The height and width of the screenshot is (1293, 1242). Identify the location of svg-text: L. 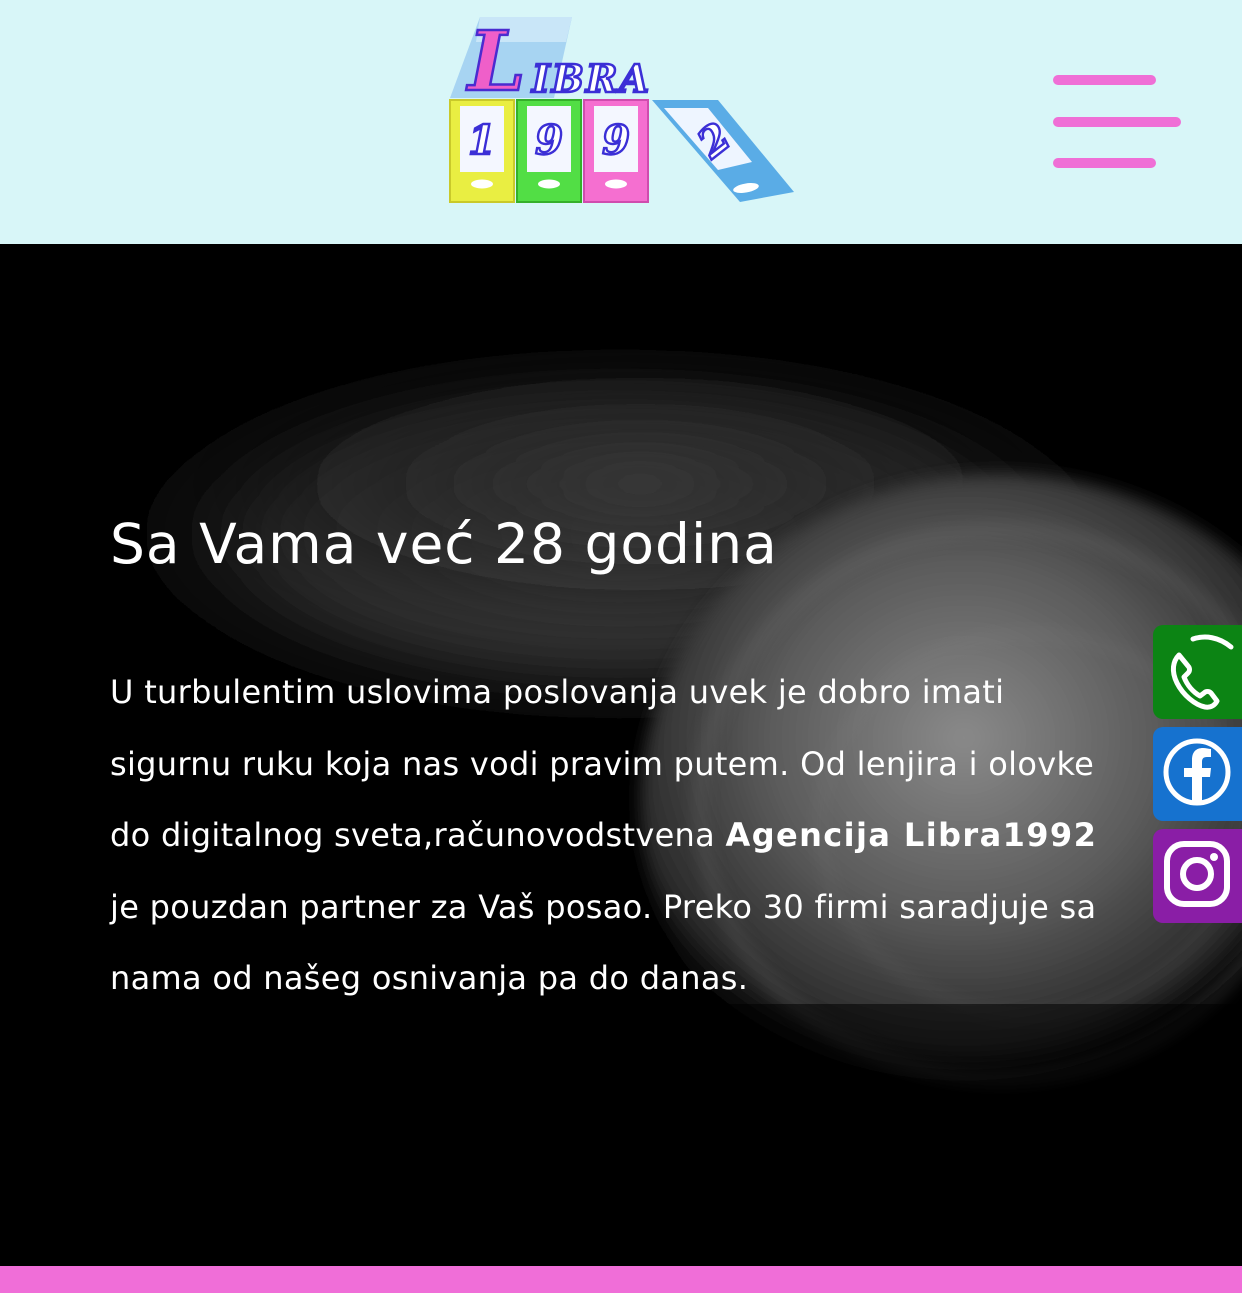
(496, 62).